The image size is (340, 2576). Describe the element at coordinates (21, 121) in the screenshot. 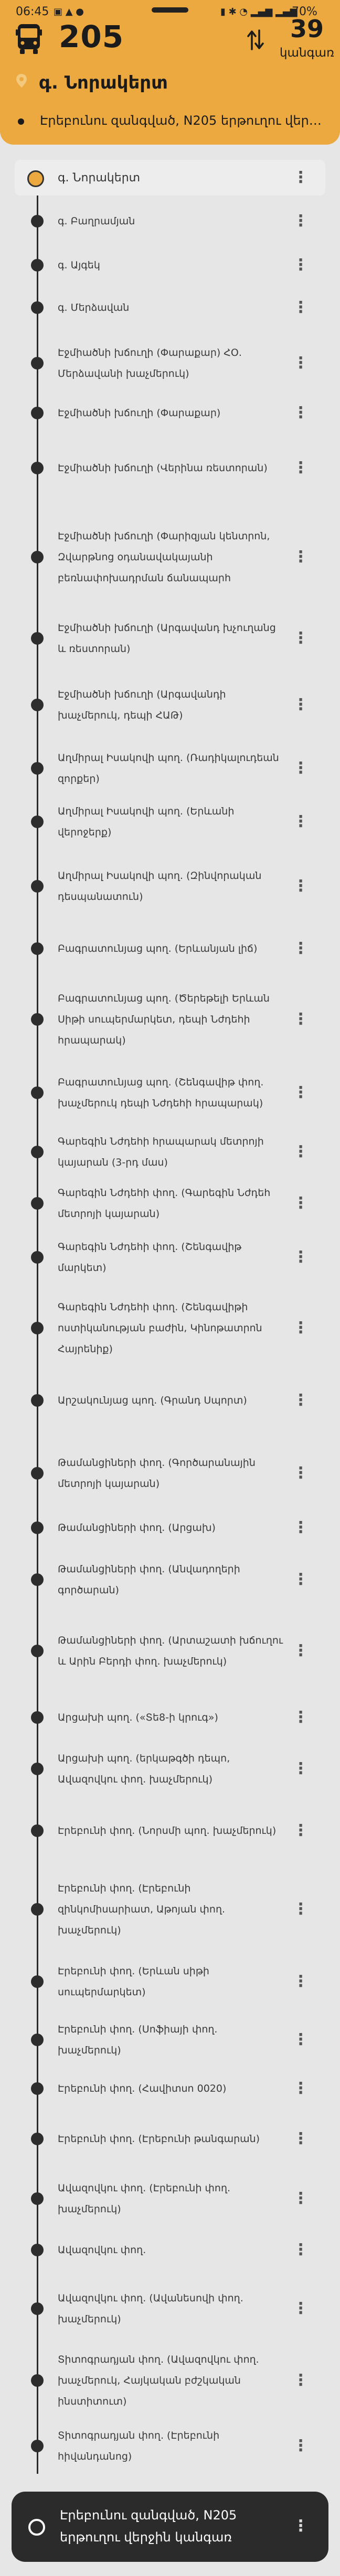

I see `direction-bullet-icon` at that location.